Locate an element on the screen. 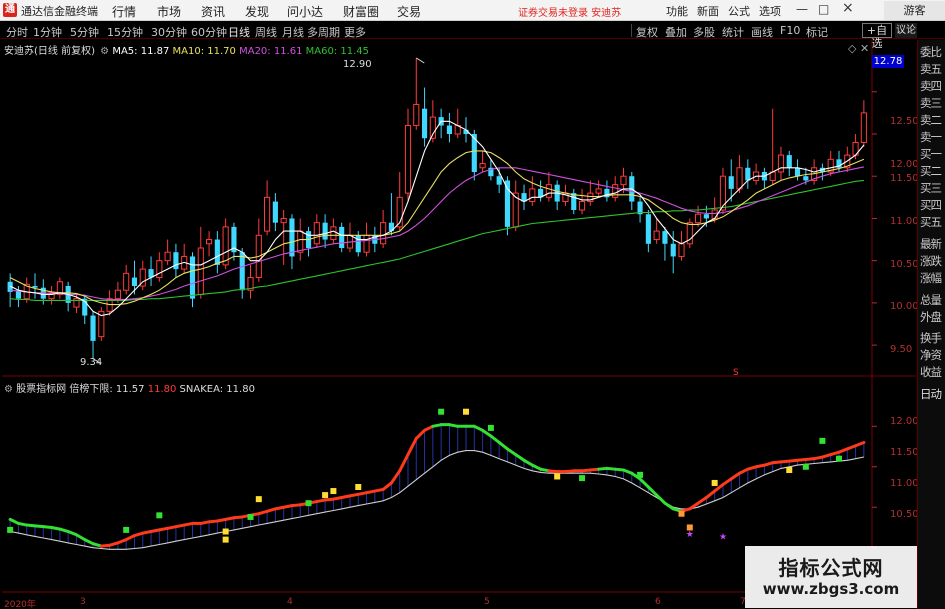 Image resolution: width=945 pixels, height=609 pixels. indicator-item-3: SNAKEA: 11.80 is located at coordinates (217, 389).